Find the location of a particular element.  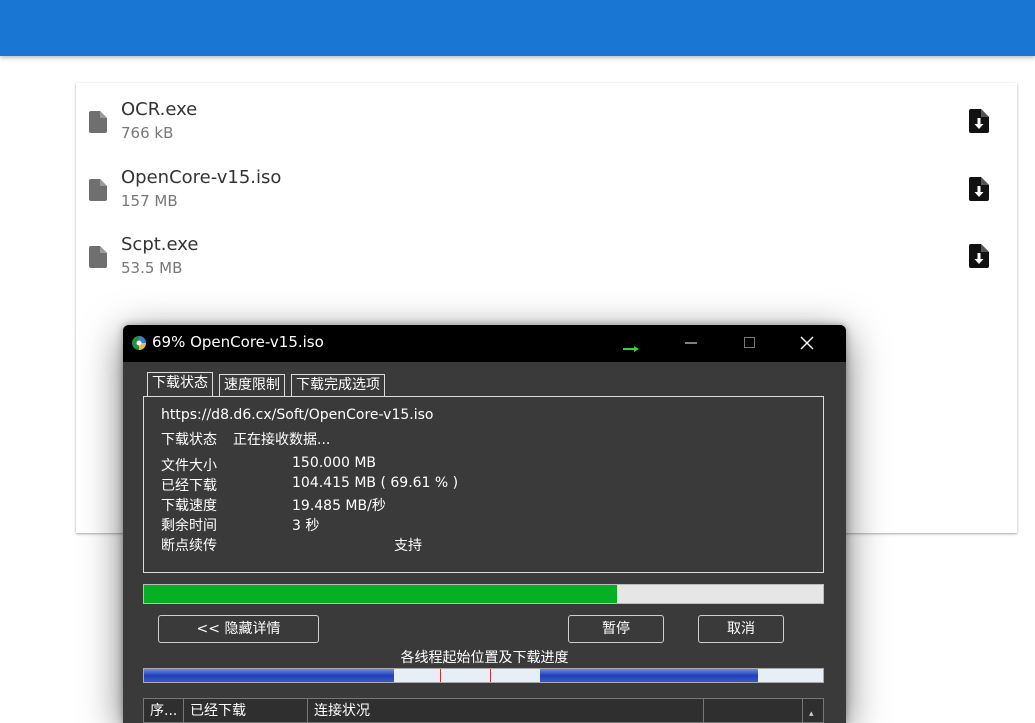

detail-value: 104.415 MB ( 69.61 % ) is located at coordinates (375, 483).